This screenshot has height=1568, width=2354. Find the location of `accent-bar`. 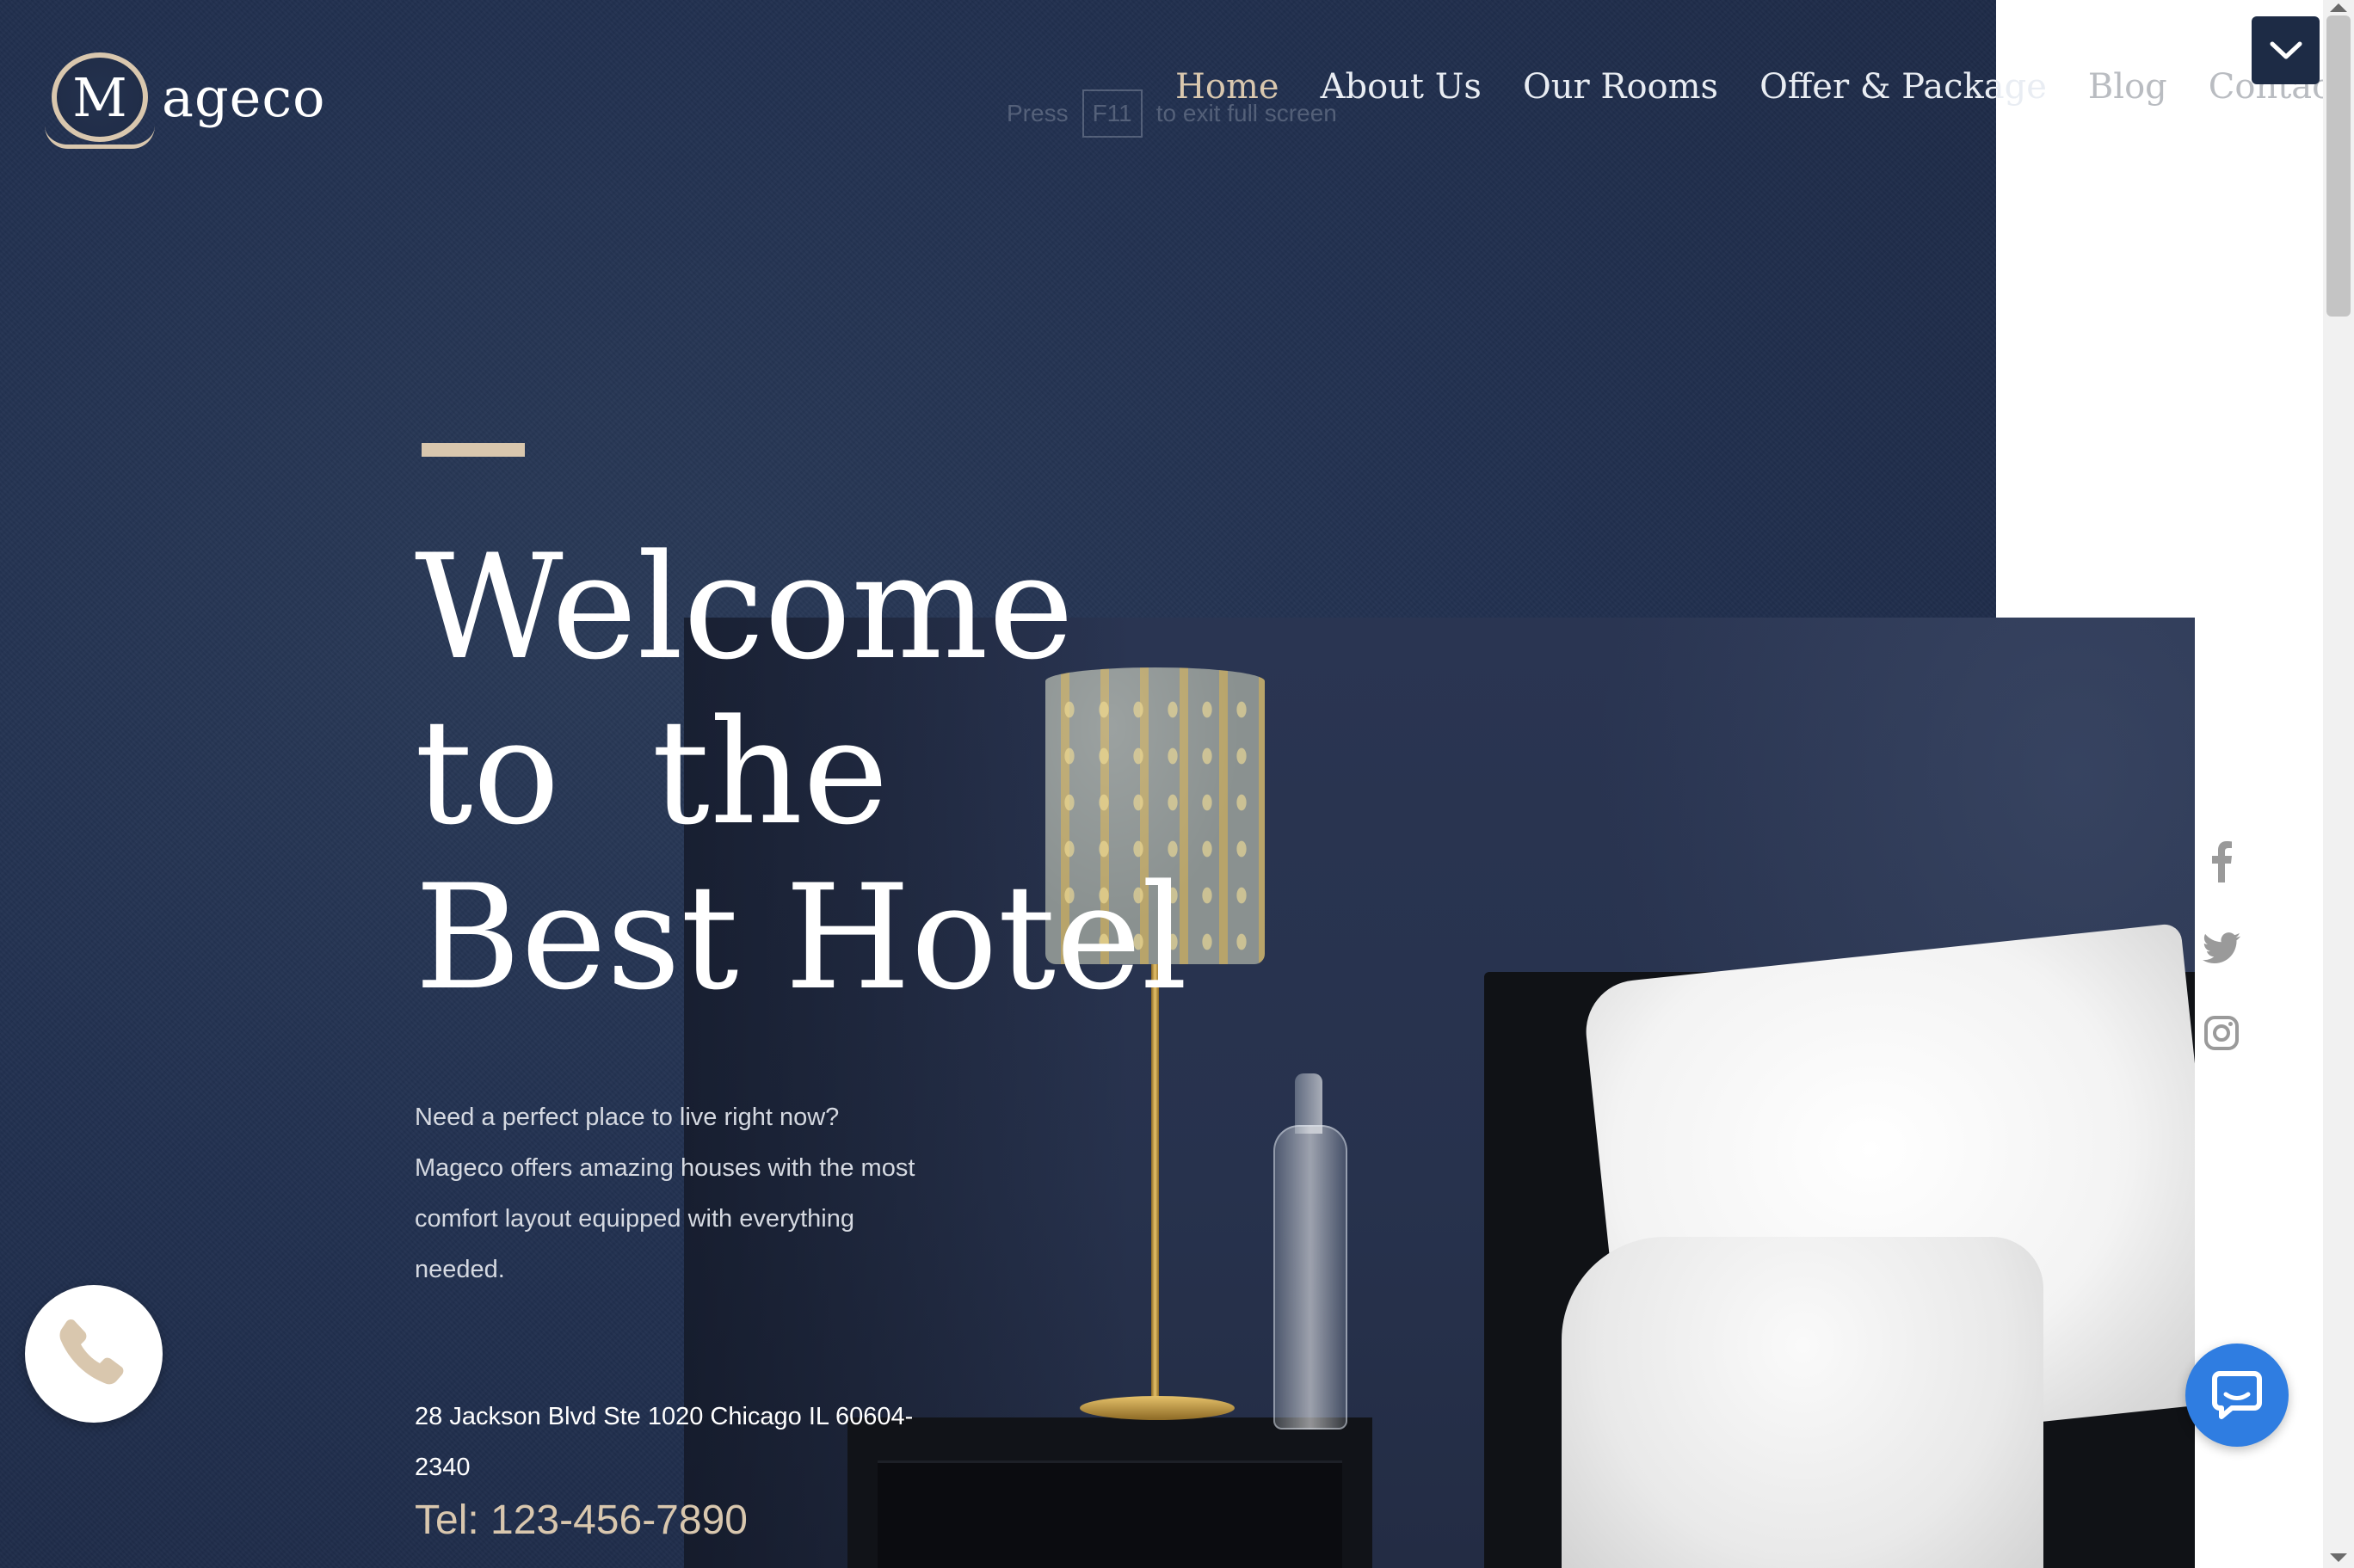

accent-bar is located at coordinates (474, 450).